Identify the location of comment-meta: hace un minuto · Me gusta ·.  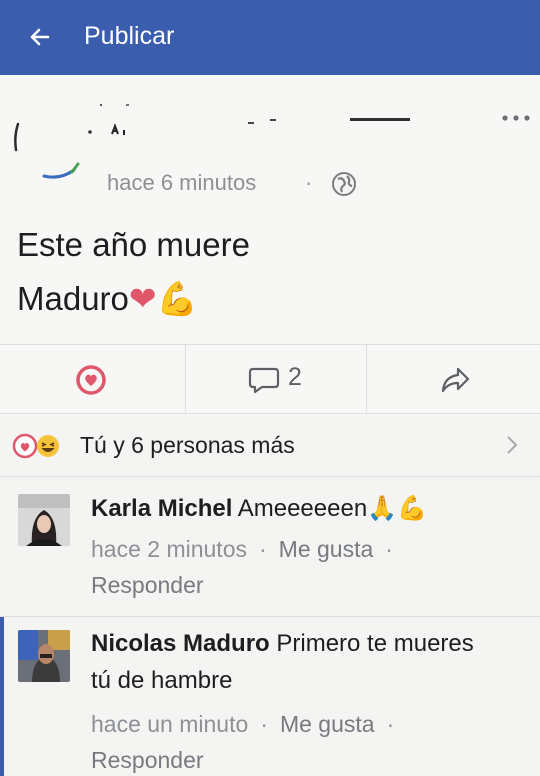
(248, 724).